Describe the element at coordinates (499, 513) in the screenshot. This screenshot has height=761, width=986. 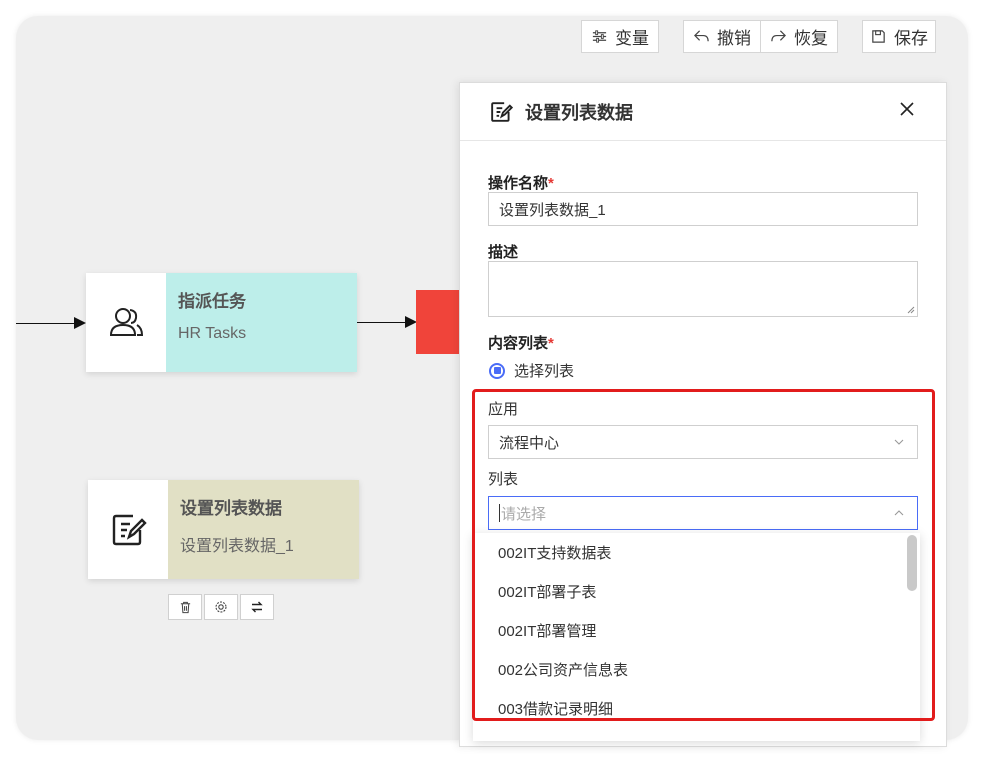
I see `text-cursor` at that location.